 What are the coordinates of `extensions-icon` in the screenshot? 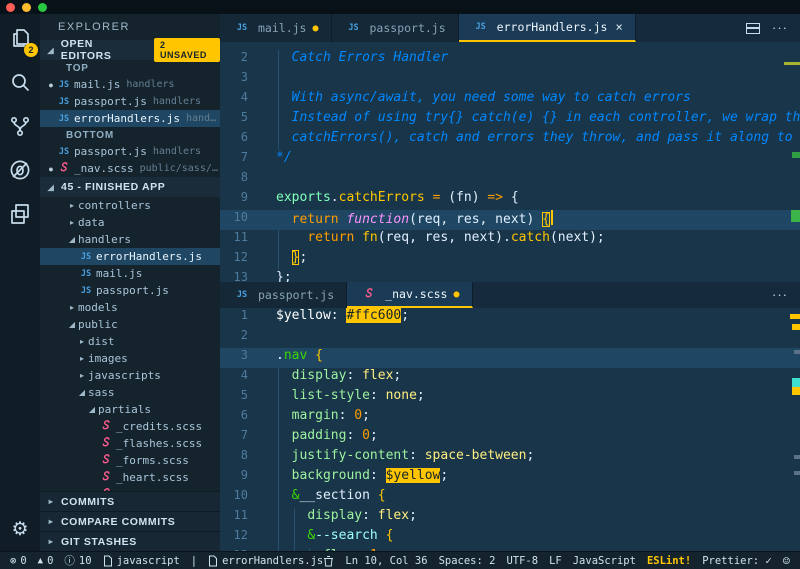 It's located at (20, 216).